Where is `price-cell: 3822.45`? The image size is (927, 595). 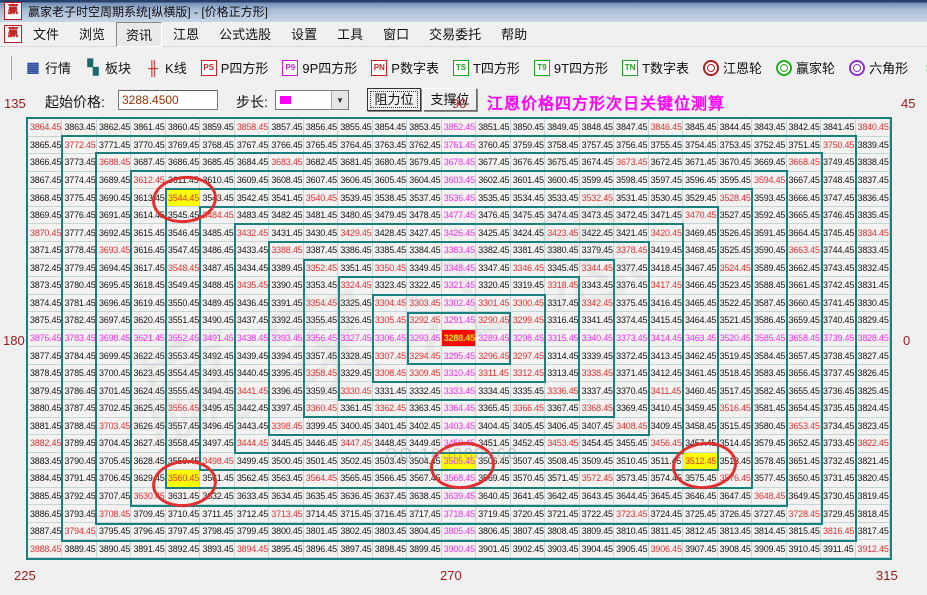 price-cell: 3822.45 is located at coordinates (872, 444).